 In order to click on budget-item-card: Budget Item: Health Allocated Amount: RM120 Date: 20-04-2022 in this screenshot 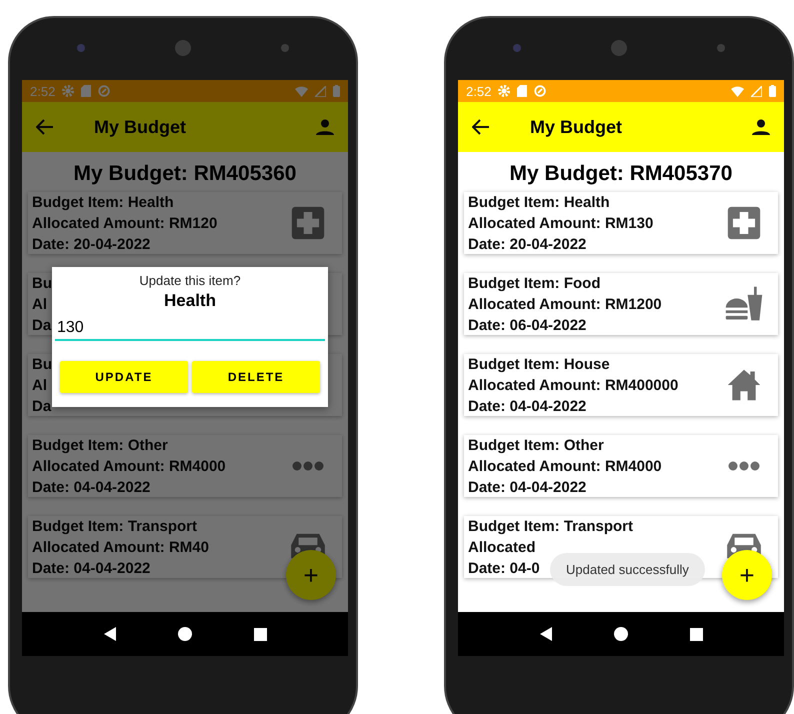, I will do `click(185, 223)`.